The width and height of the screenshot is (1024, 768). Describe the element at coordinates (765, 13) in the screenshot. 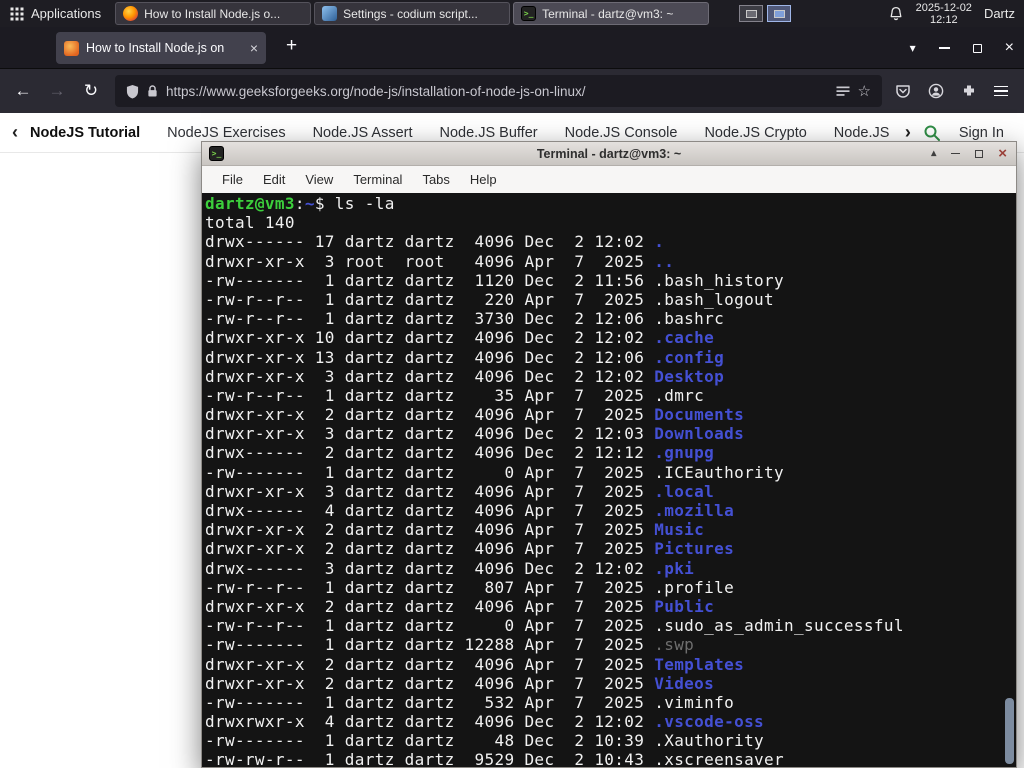

I see `workspace-switcher` at that location.